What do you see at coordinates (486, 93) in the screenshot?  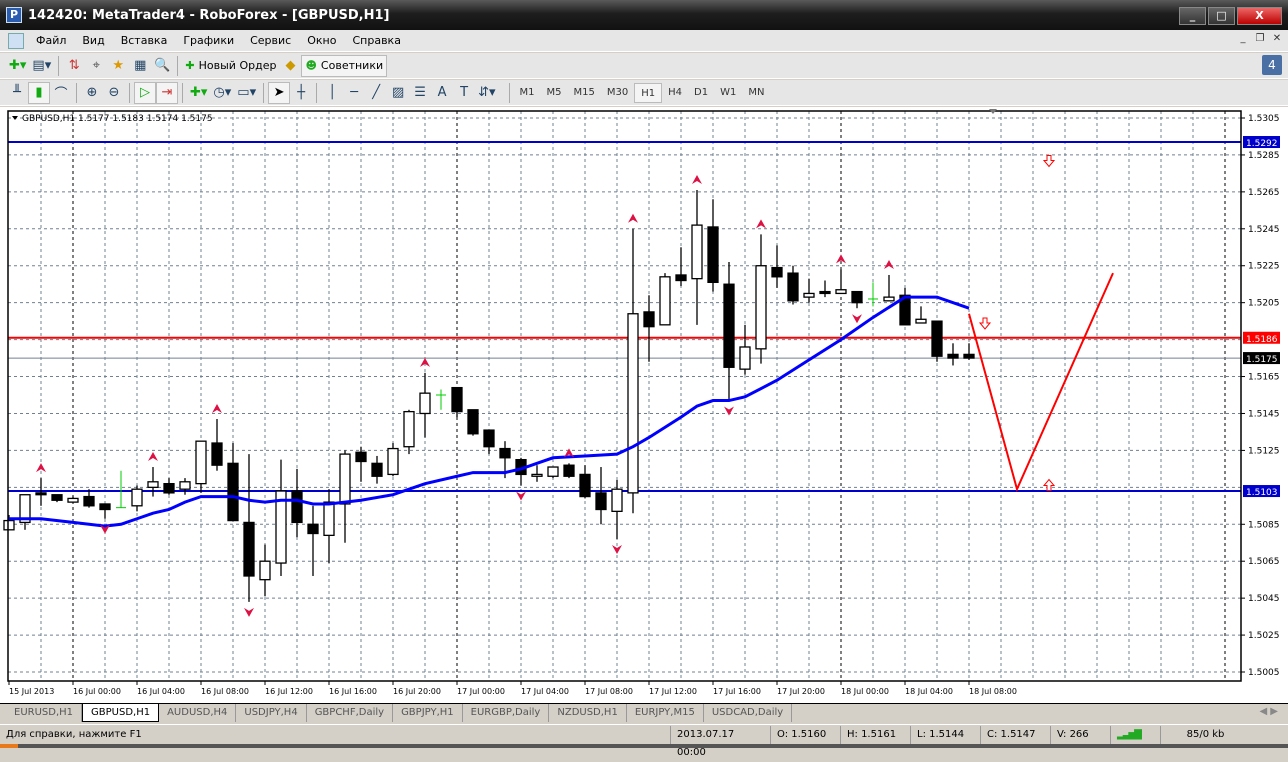 I see `arrows-icon: ⇵▾` at bounding box center [486, 93].